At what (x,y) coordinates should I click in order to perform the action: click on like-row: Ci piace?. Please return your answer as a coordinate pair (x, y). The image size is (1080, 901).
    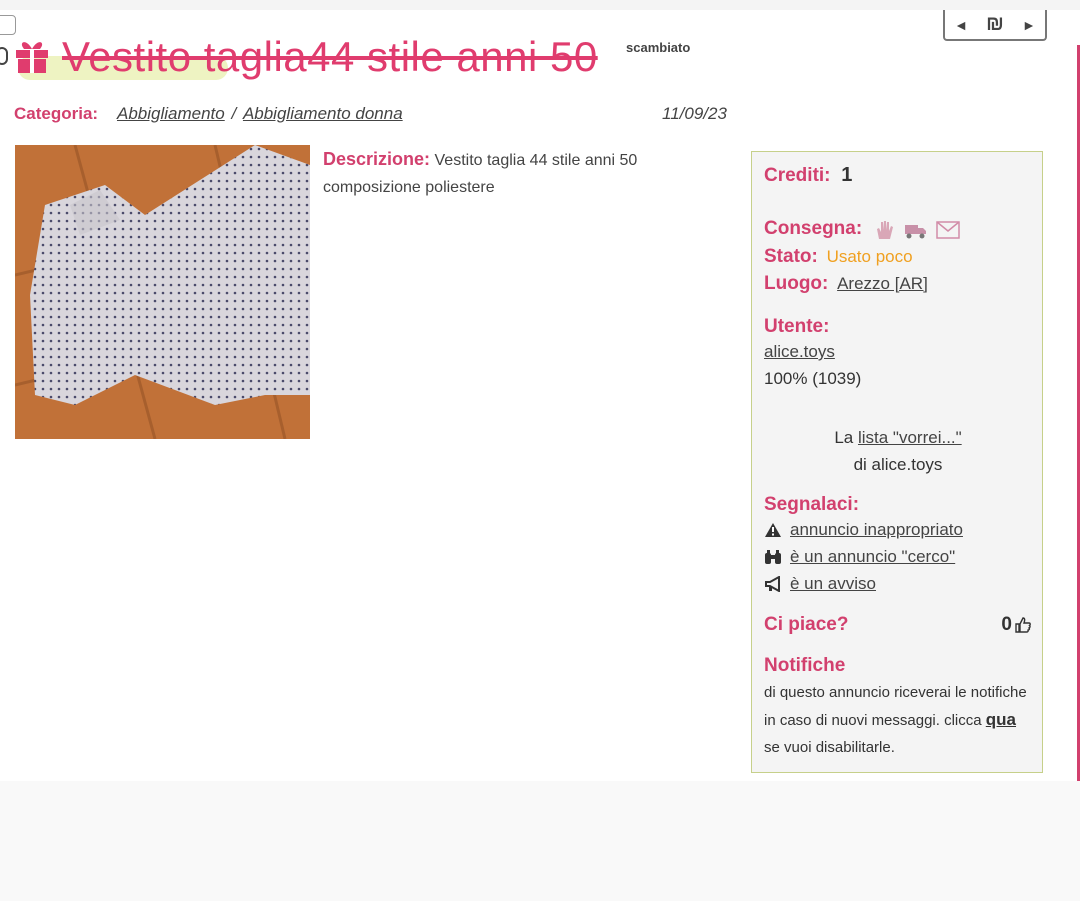
    Looking at the image, I should click on (806, 625).